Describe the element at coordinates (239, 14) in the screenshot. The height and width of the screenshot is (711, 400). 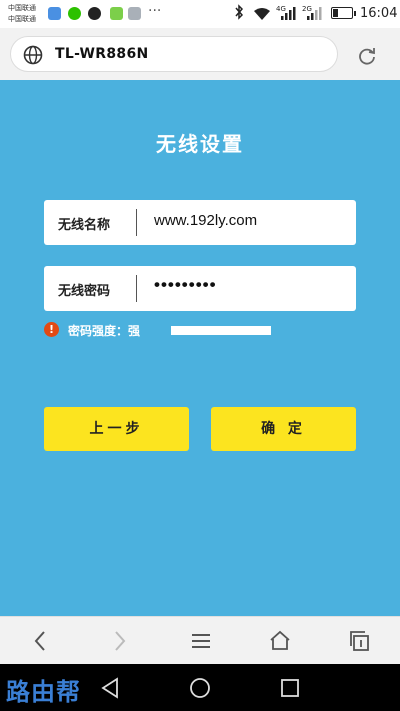
I see `bluetooth-icon` at that location.